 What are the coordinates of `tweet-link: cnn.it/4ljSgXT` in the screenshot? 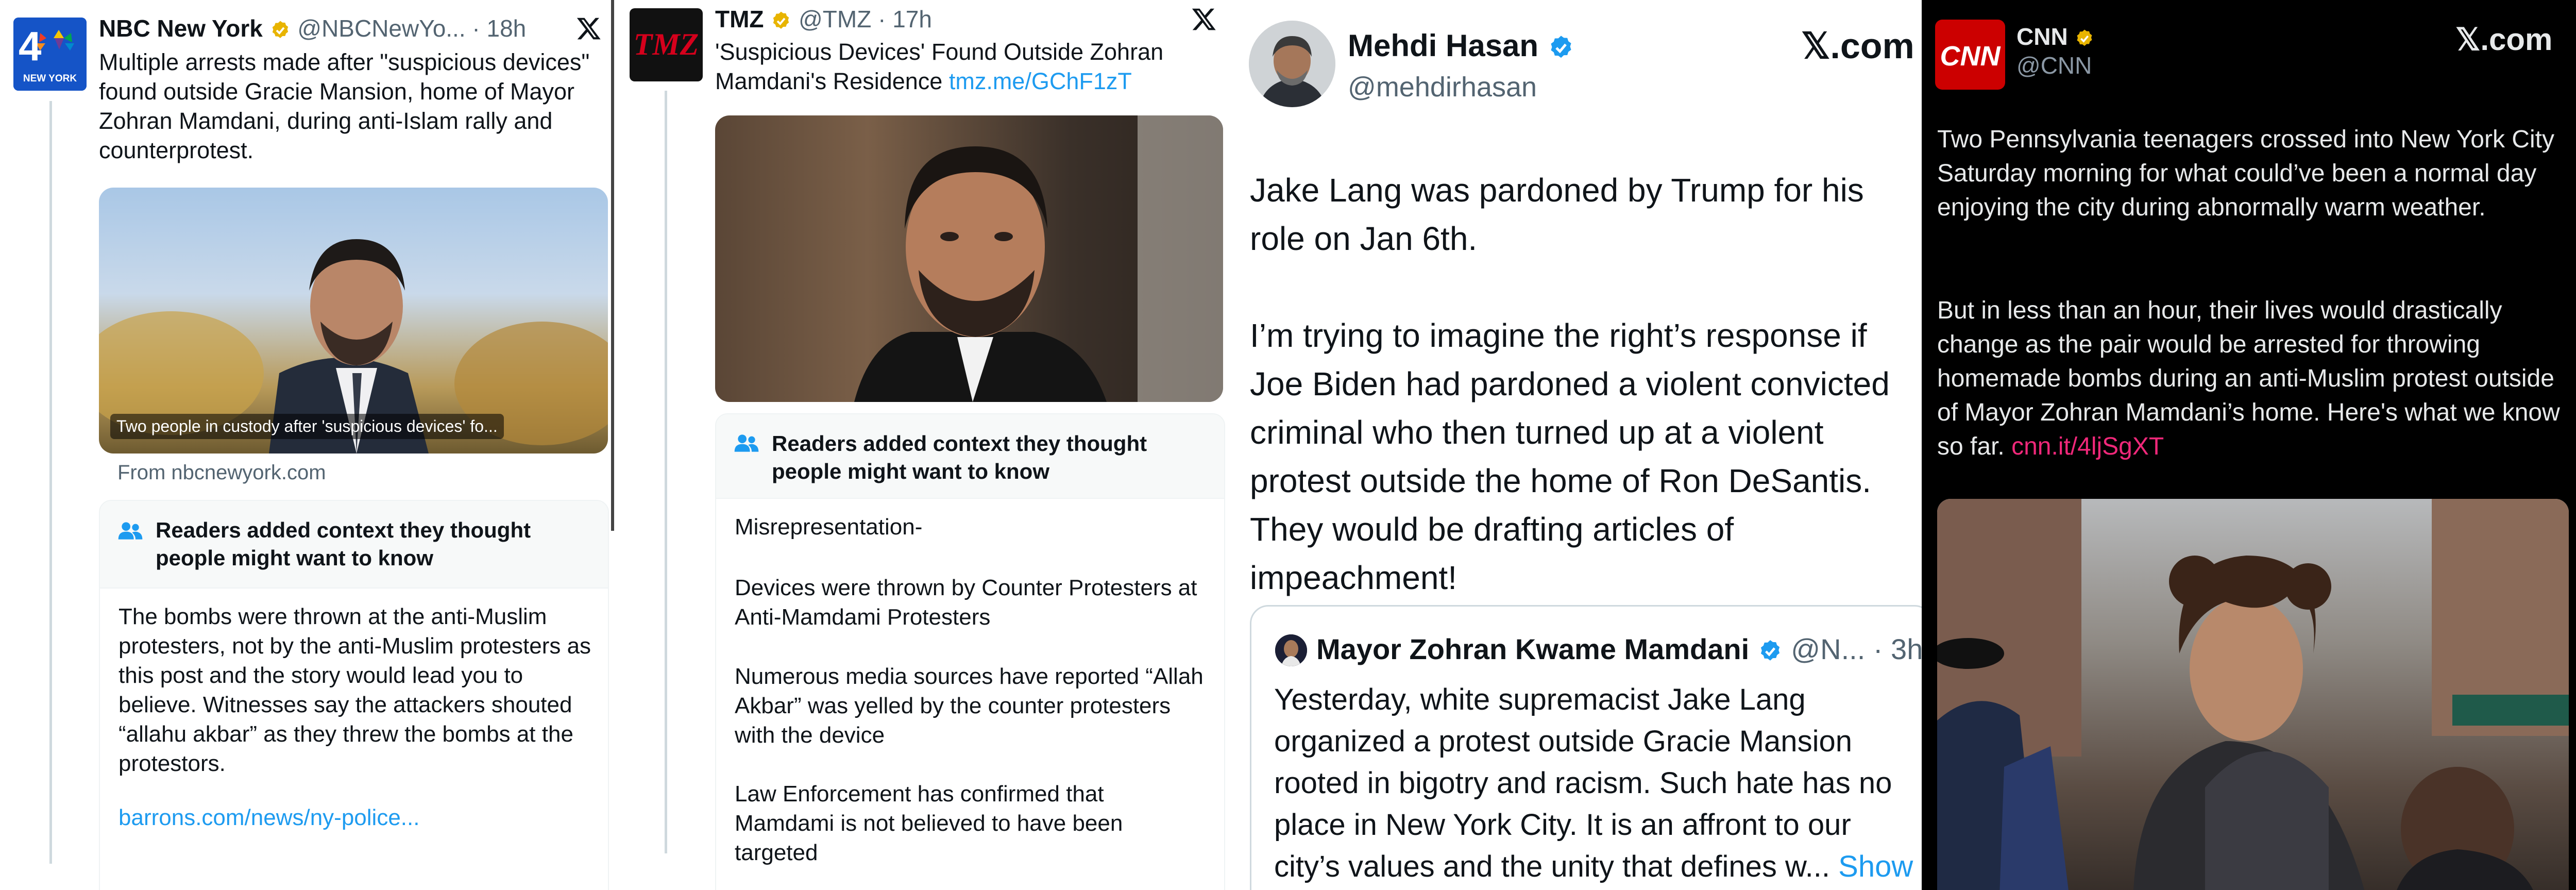 It's located at (2087, 447).